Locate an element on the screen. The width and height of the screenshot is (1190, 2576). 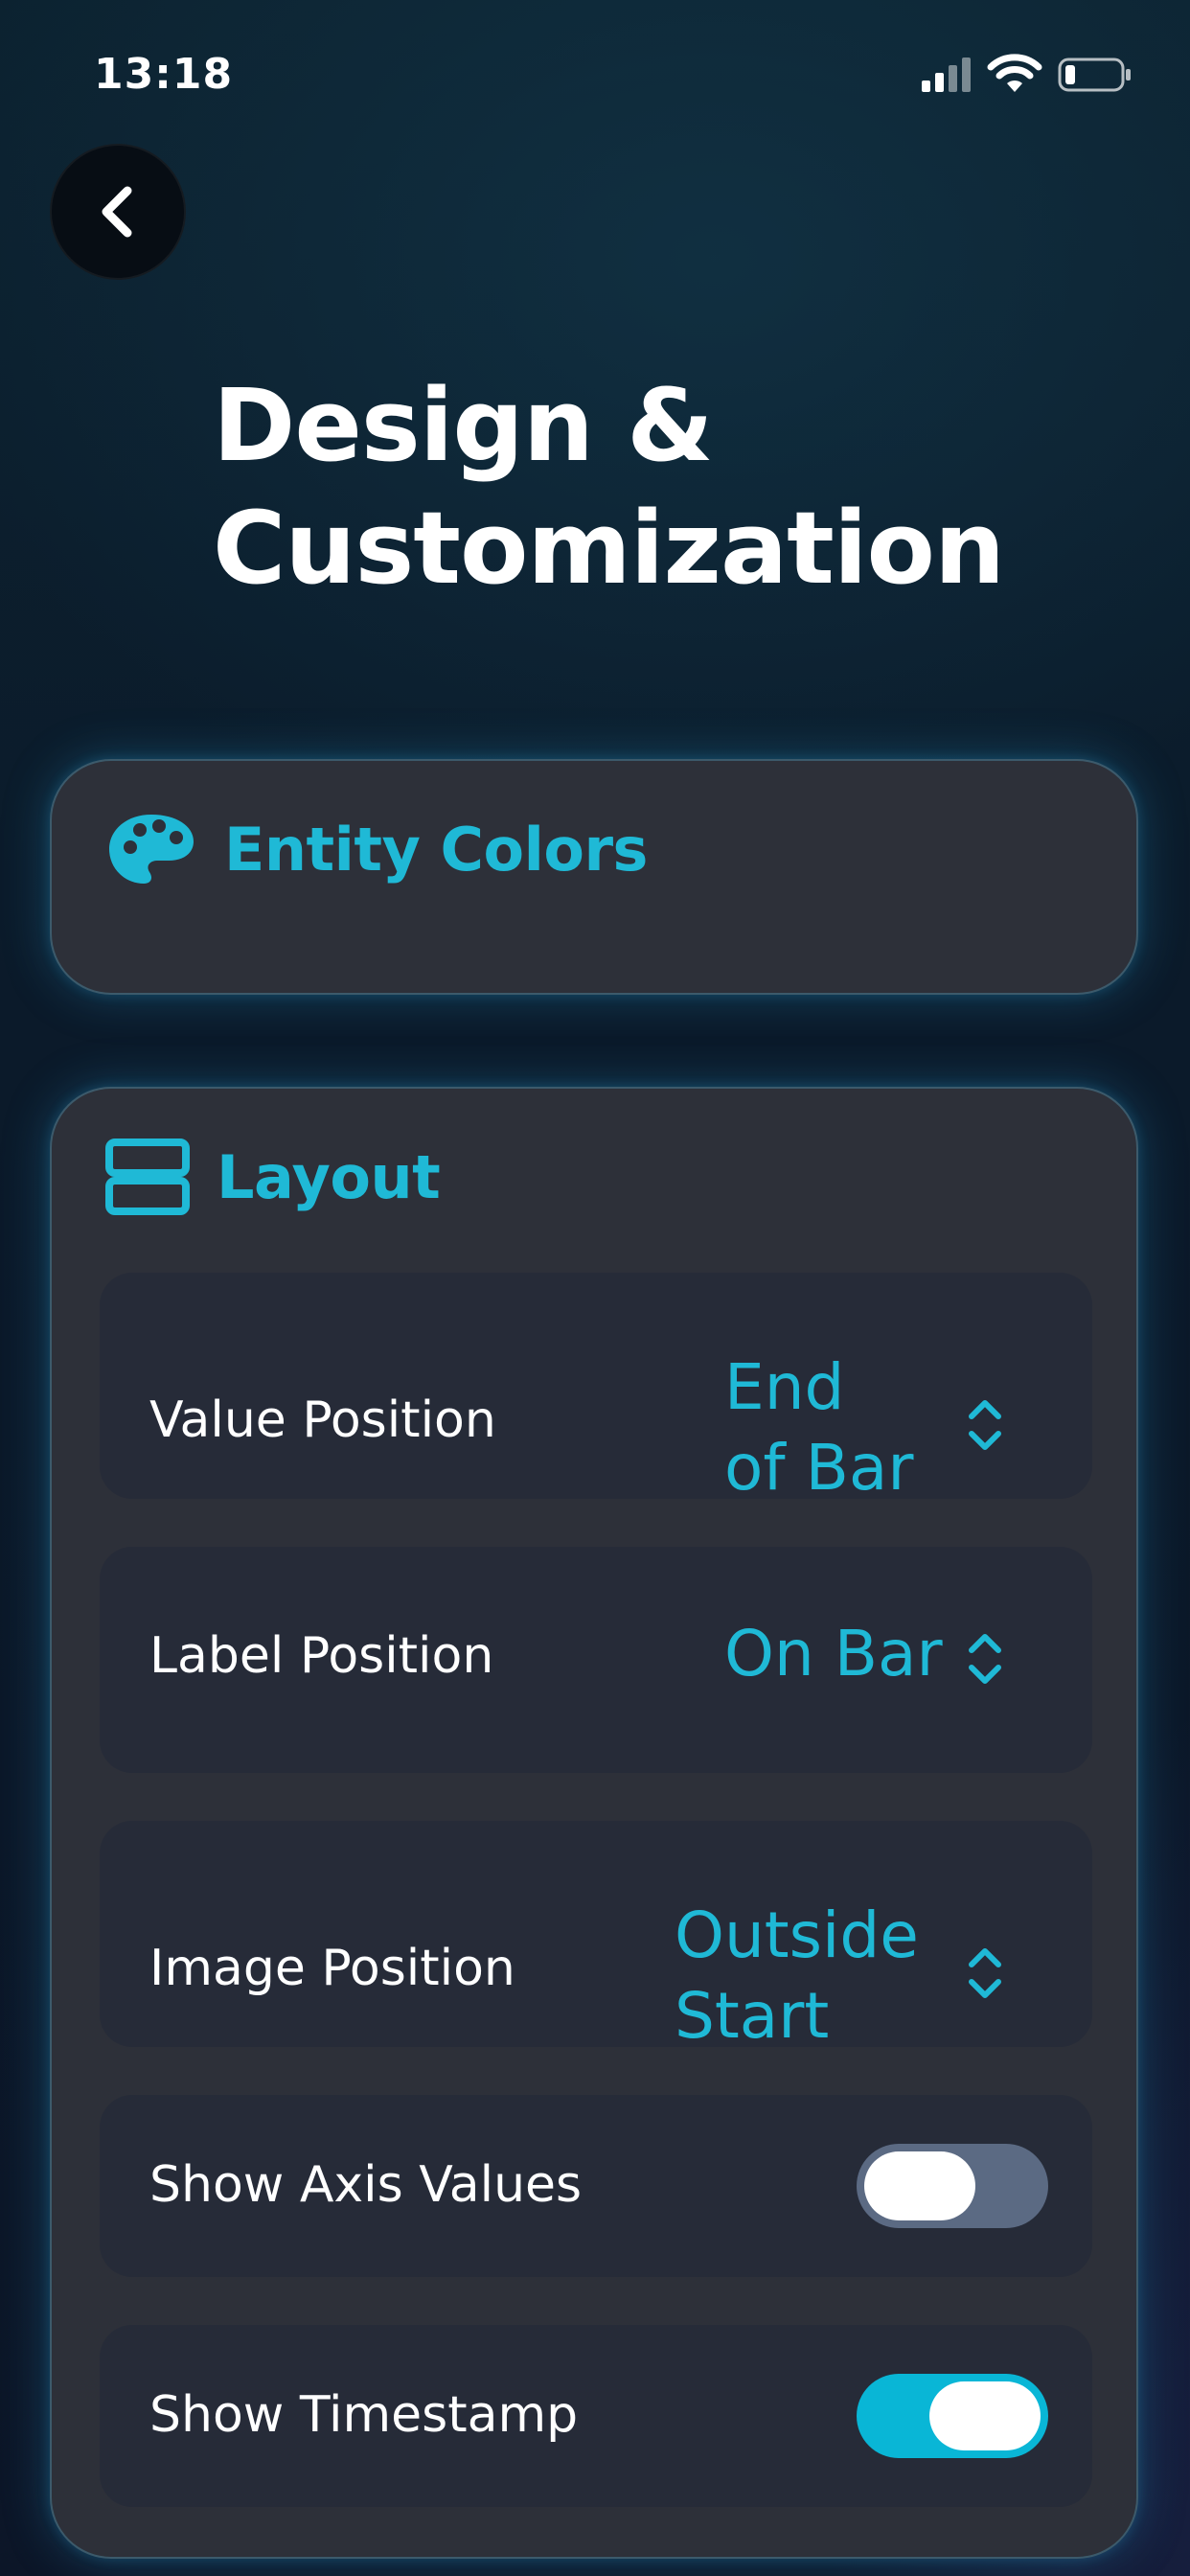
signal-icon is located at coordinates (947, 75).